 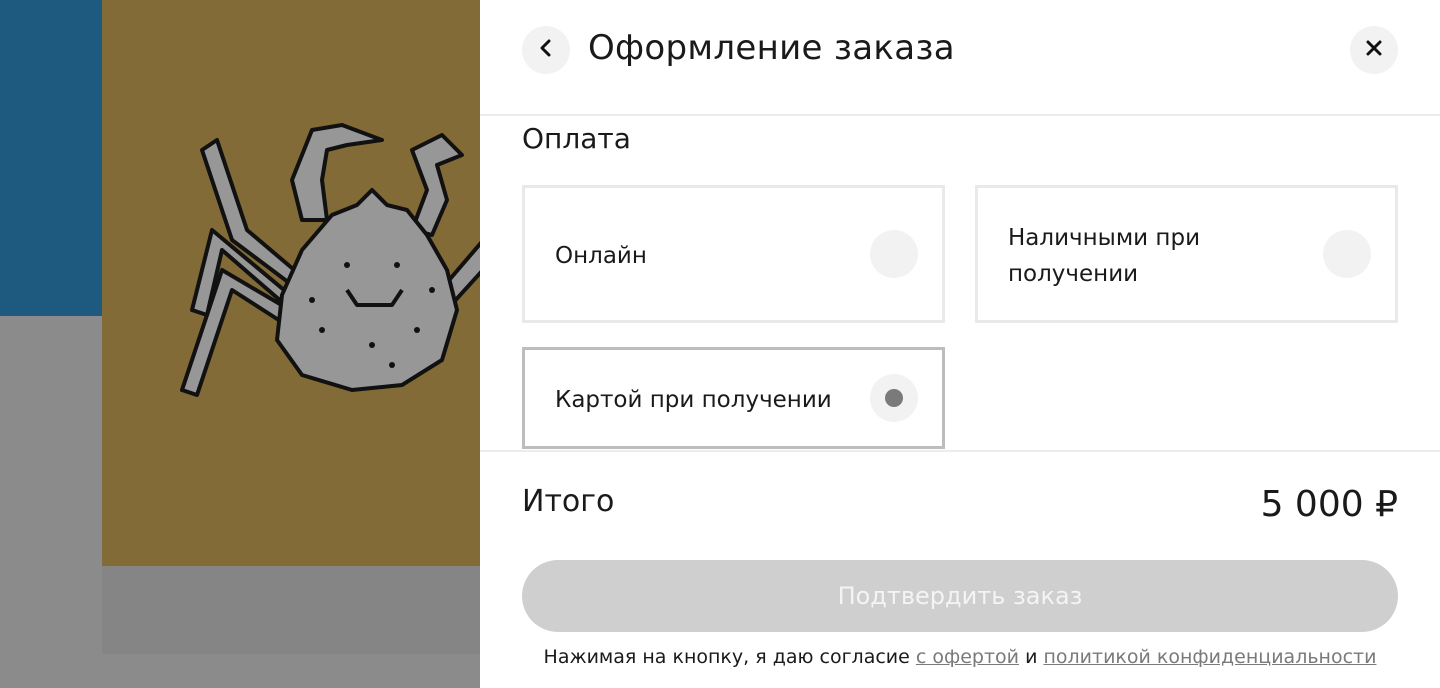 What do you see at coordinates (568, 501) in the screenshot?
I see `total-label: Итого` at bounding box center [568, 501].